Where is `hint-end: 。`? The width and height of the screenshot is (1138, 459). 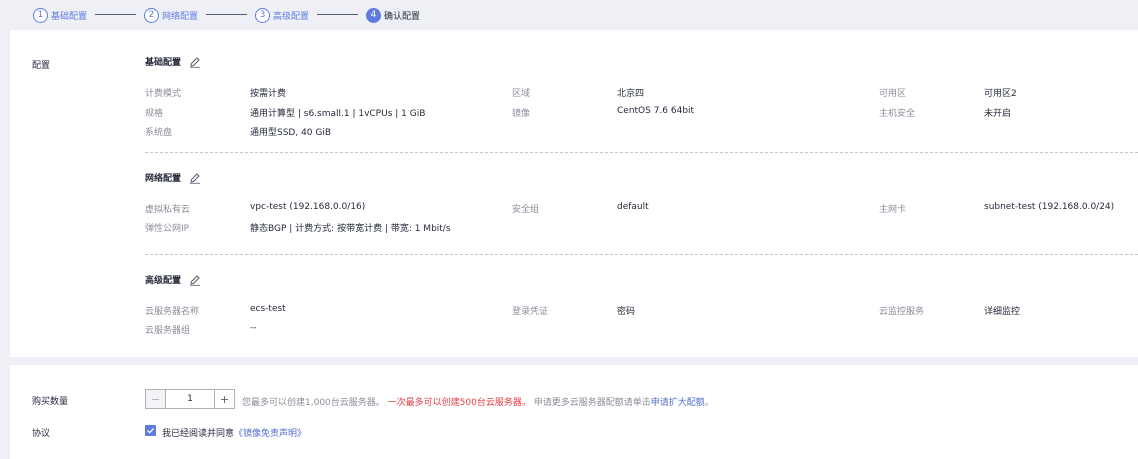
hint-end: 。 is located at coordinates (709, 403).